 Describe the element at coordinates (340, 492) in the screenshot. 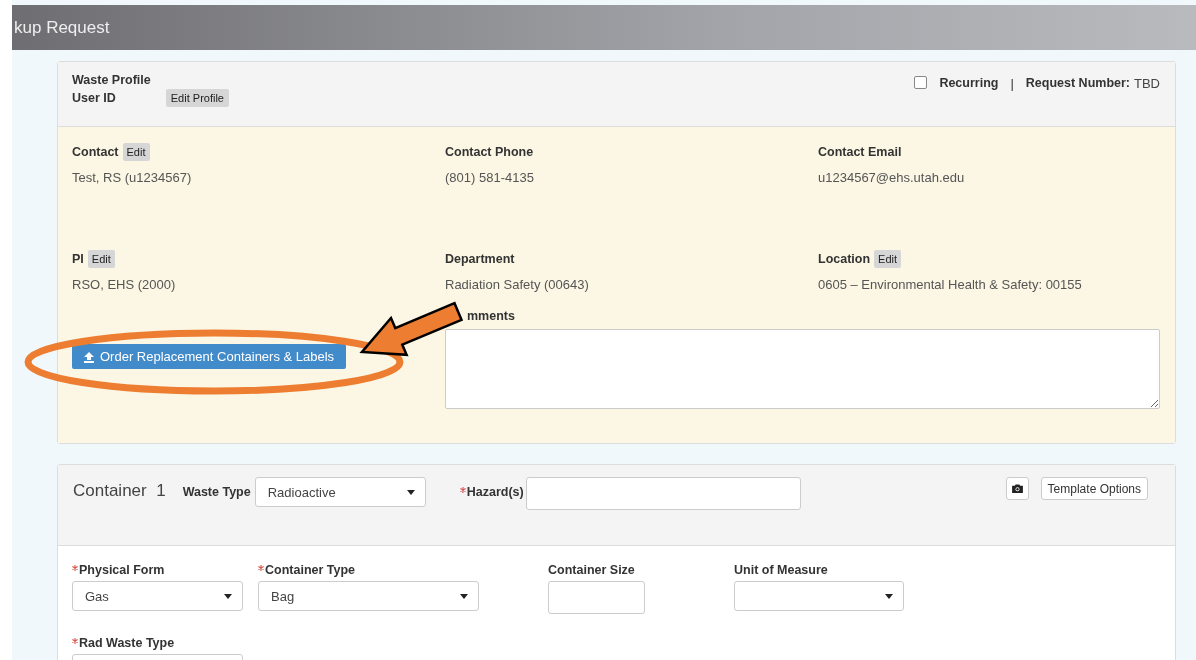

I see `waste-type-select: Radioactive` at that location.